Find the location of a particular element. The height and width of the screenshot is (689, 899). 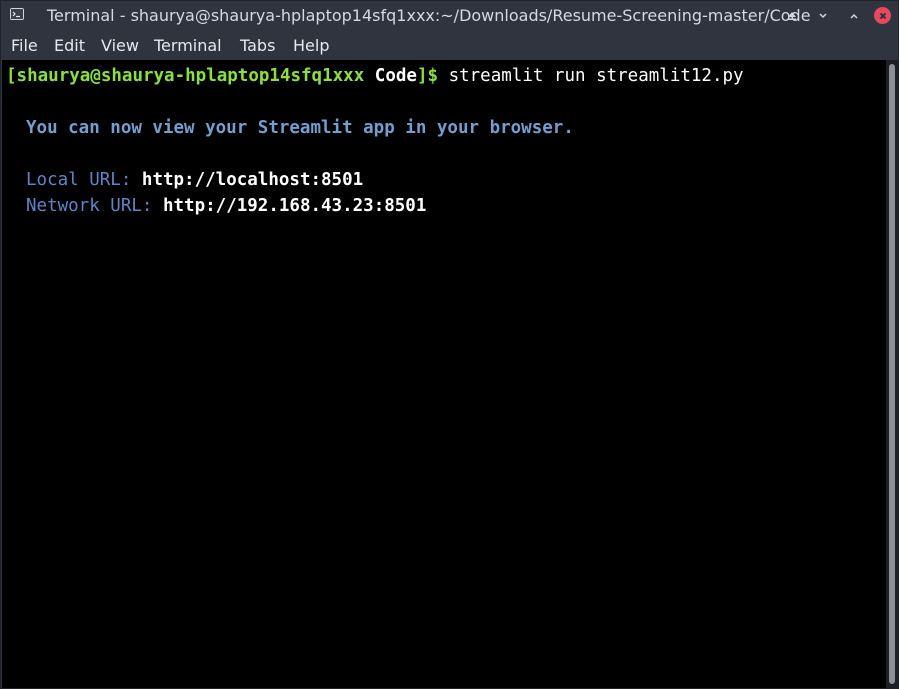

menu-tabs: Tabs is located at coordinates (257, 45).